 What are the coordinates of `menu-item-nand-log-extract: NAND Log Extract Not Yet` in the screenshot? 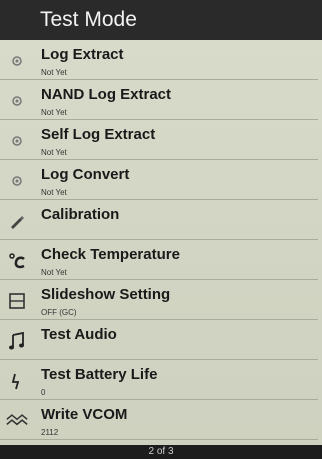 It's located at (159, 100).